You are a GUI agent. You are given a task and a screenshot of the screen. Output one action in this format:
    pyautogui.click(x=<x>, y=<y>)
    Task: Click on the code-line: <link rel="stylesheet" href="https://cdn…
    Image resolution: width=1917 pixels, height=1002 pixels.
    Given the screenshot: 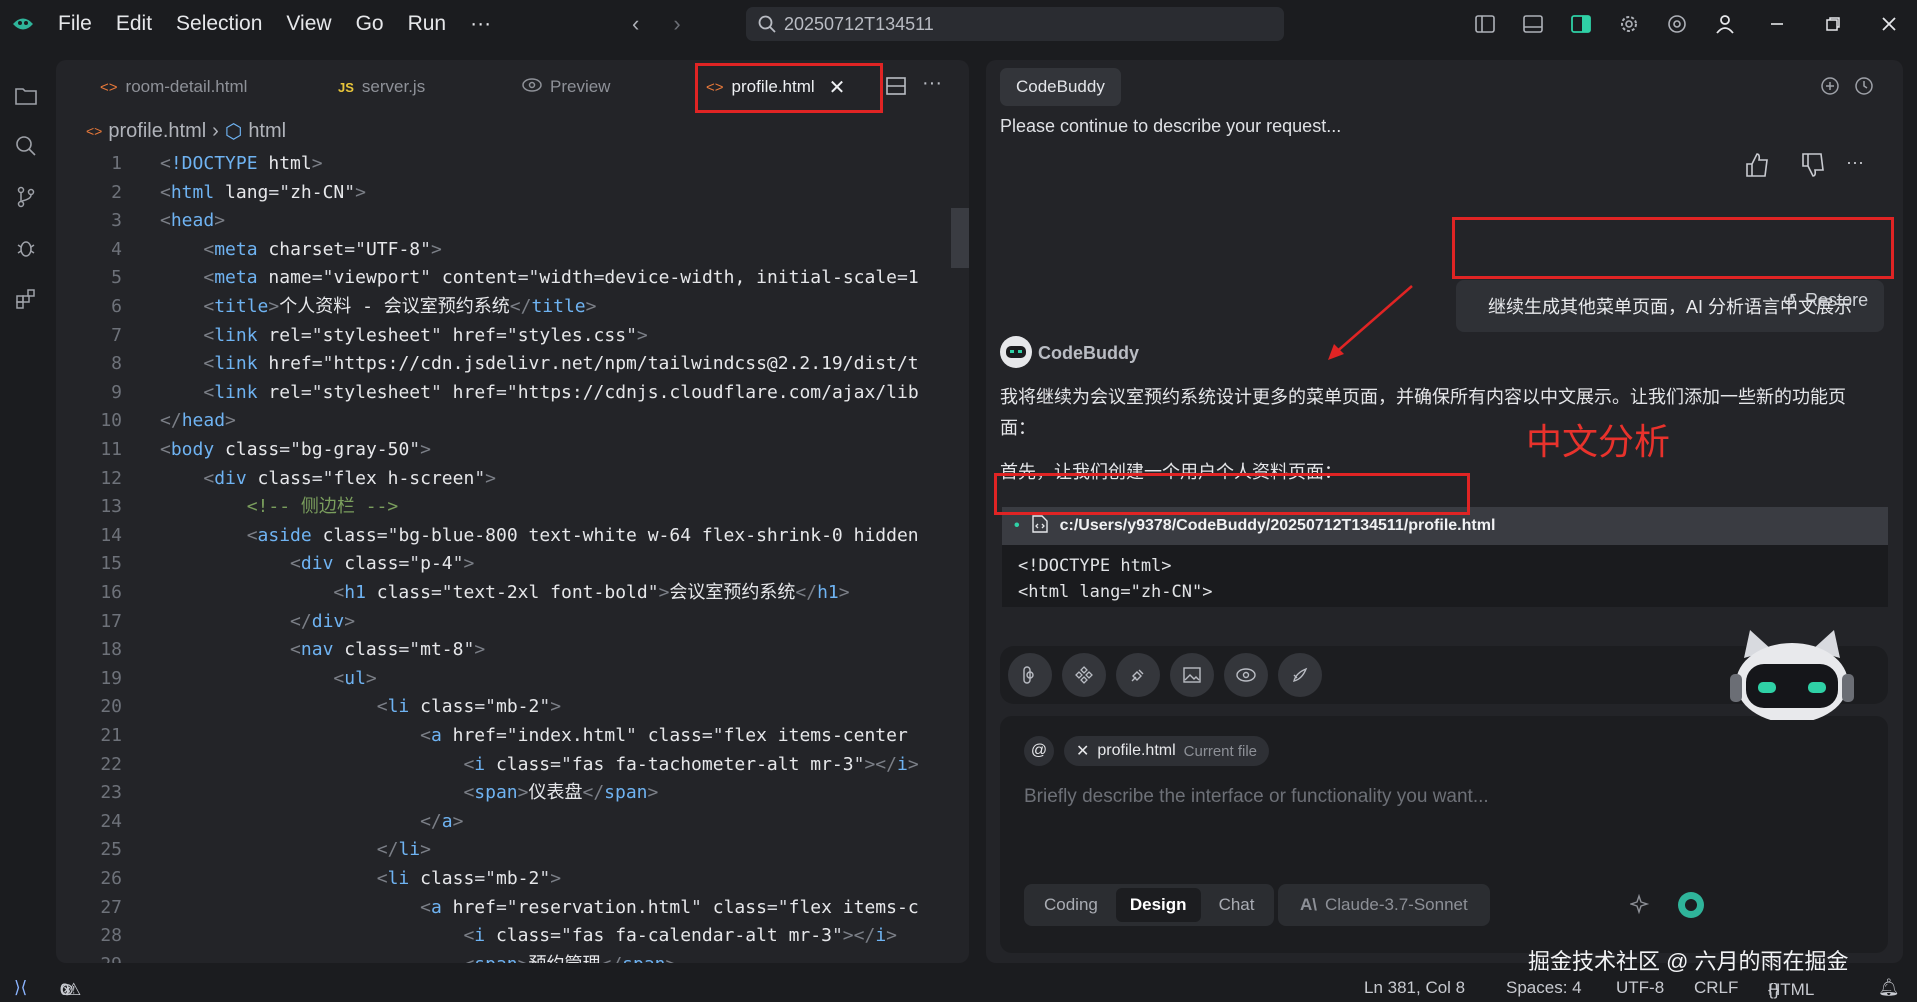 What is the action you would take?
    pyautogui.click(x=561, y=392)
    